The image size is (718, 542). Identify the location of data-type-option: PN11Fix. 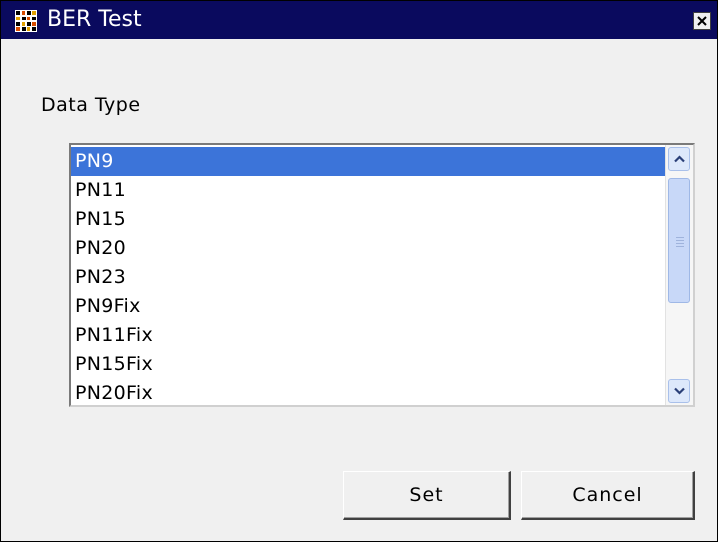
(369, 335).